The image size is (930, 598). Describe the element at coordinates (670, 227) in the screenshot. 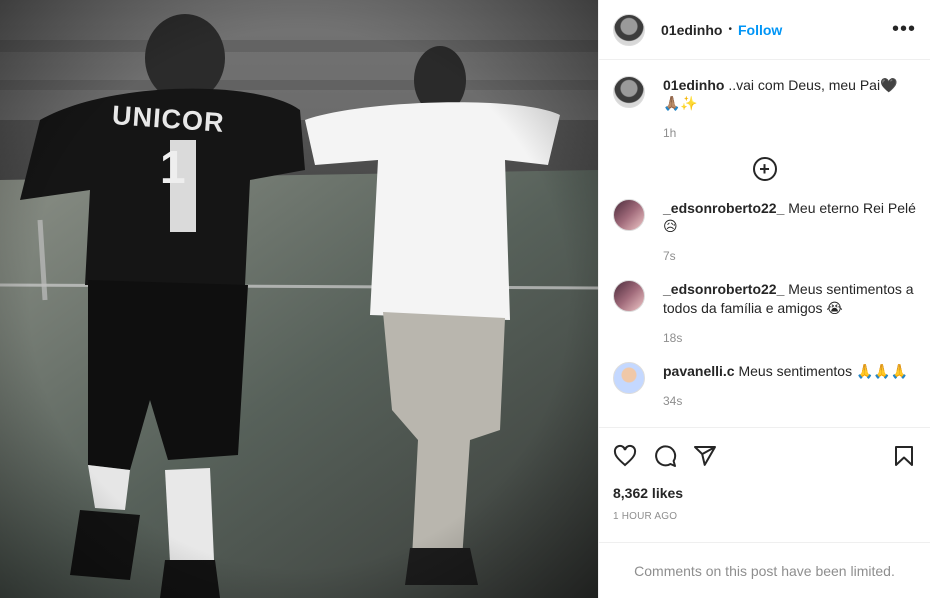

I see `comment-emoji: 😥` at that location.